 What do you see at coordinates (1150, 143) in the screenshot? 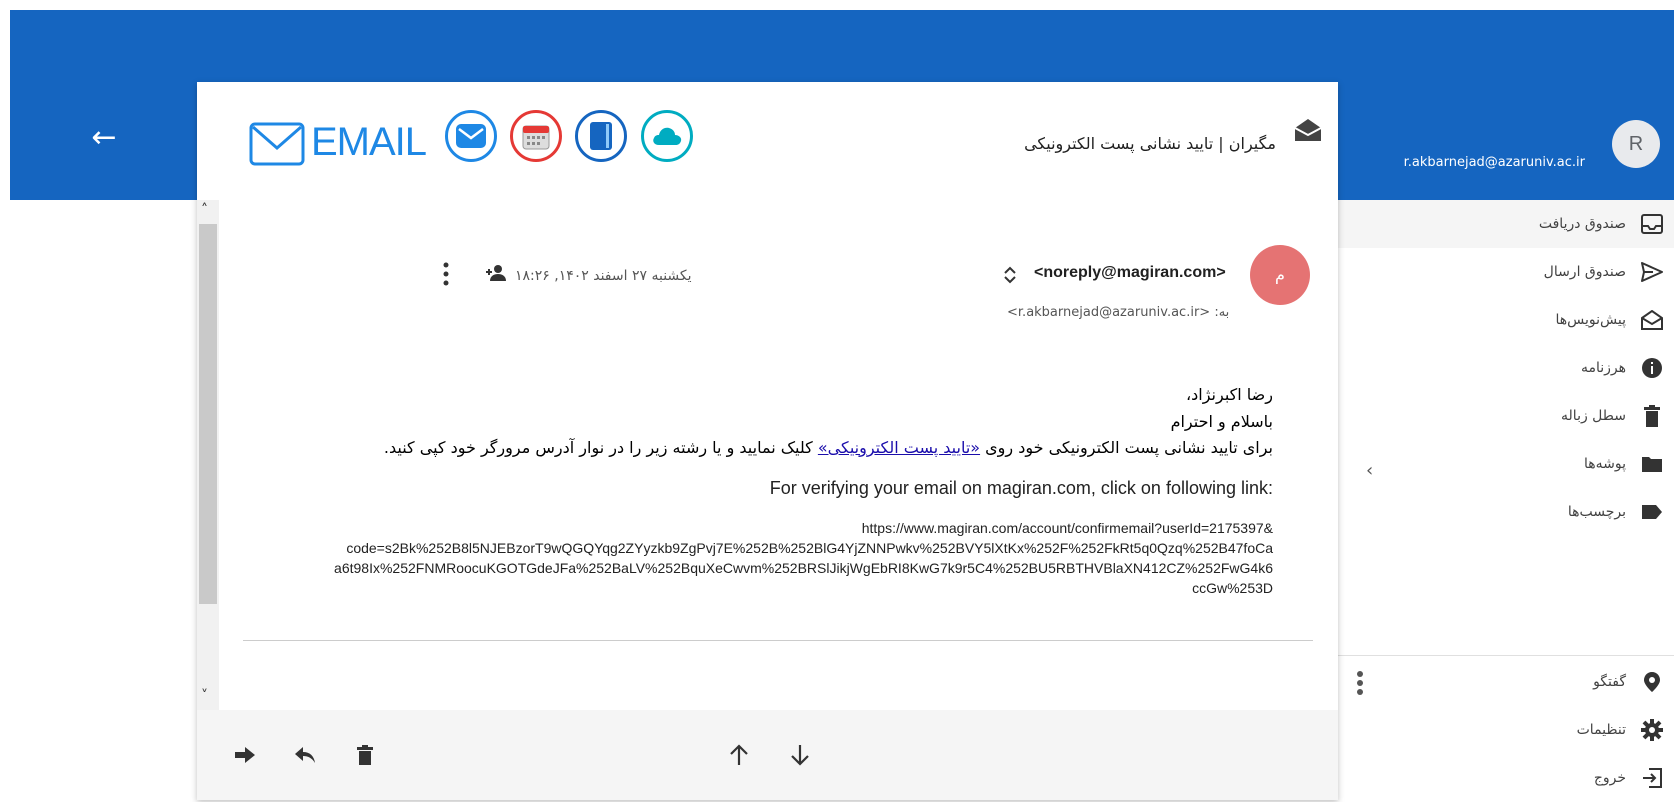
I see `email-subject: مگیران | تایید نشانی پست الکترونیکی` at bounding box center [1150, 143].